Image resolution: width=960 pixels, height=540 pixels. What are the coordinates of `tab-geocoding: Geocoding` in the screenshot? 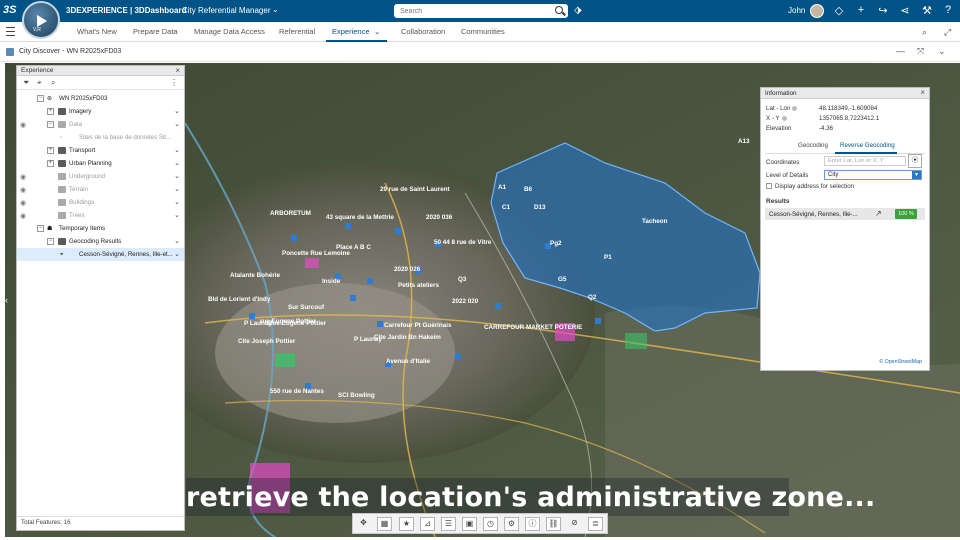 It's located at (813, 145).